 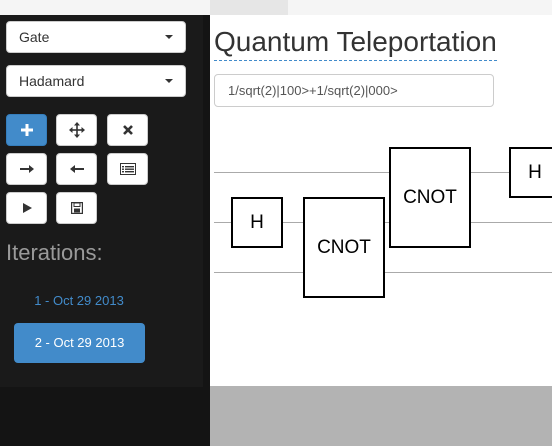 I want to click on arrow-right-icon, so click(x=26, y=169).